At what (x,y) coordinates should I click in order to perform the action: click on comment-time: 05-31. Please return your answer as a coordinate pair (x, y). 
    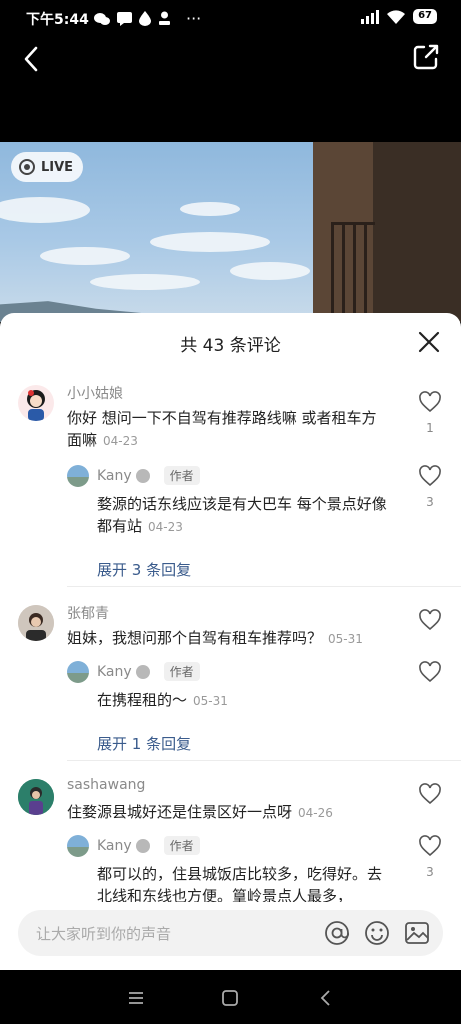
    Looking at the image, I should click on (345, 639).